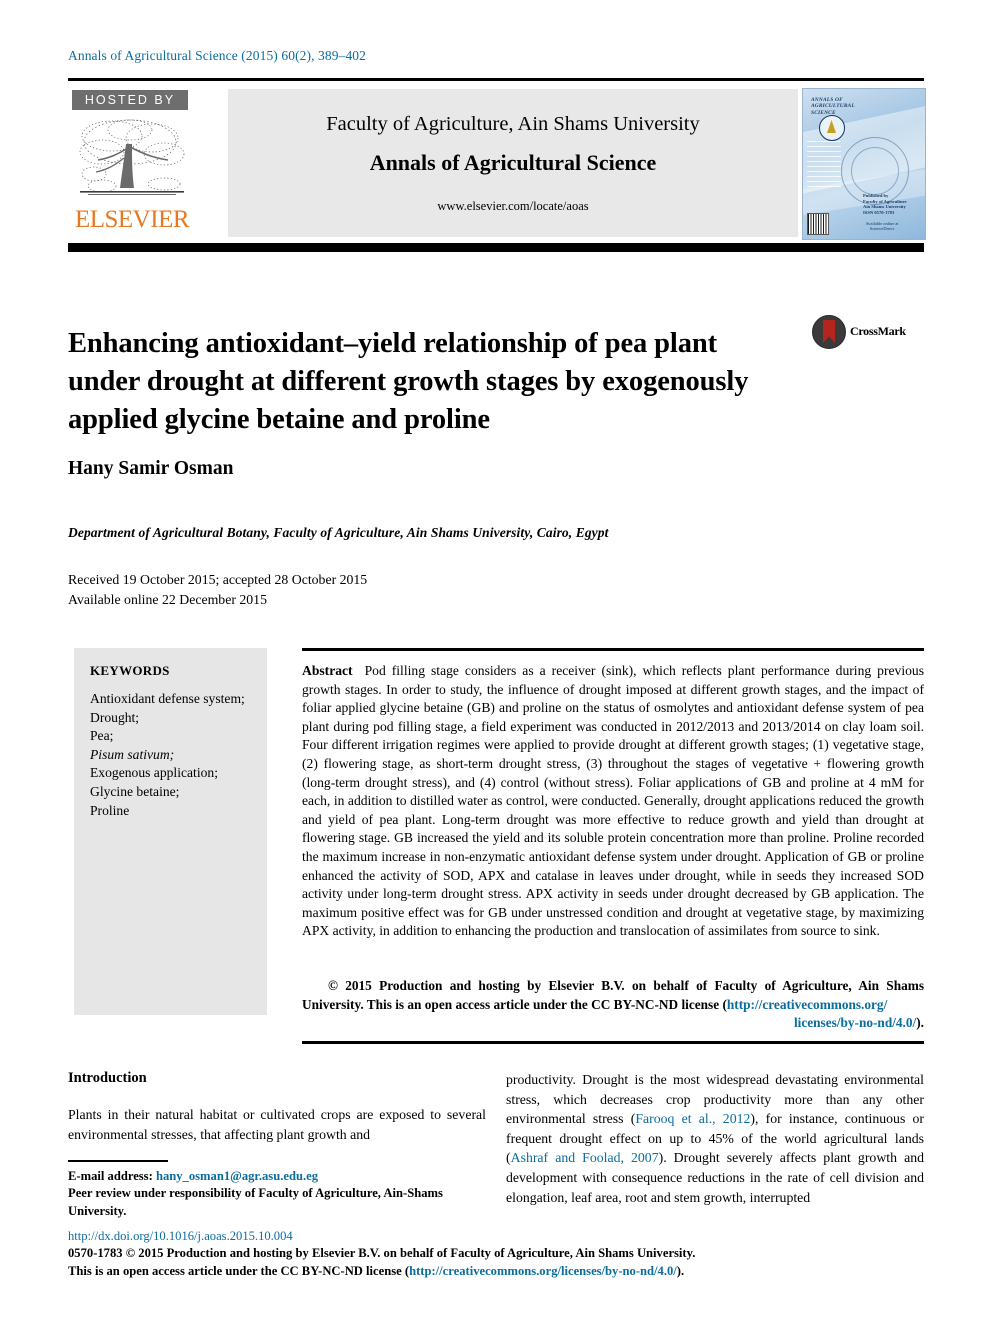  What do you see at coordinates (513, 206) in the screenshot?
I see `journal-url: www.elsevier.com/locate/aoas` at bounding box center [513, 206].